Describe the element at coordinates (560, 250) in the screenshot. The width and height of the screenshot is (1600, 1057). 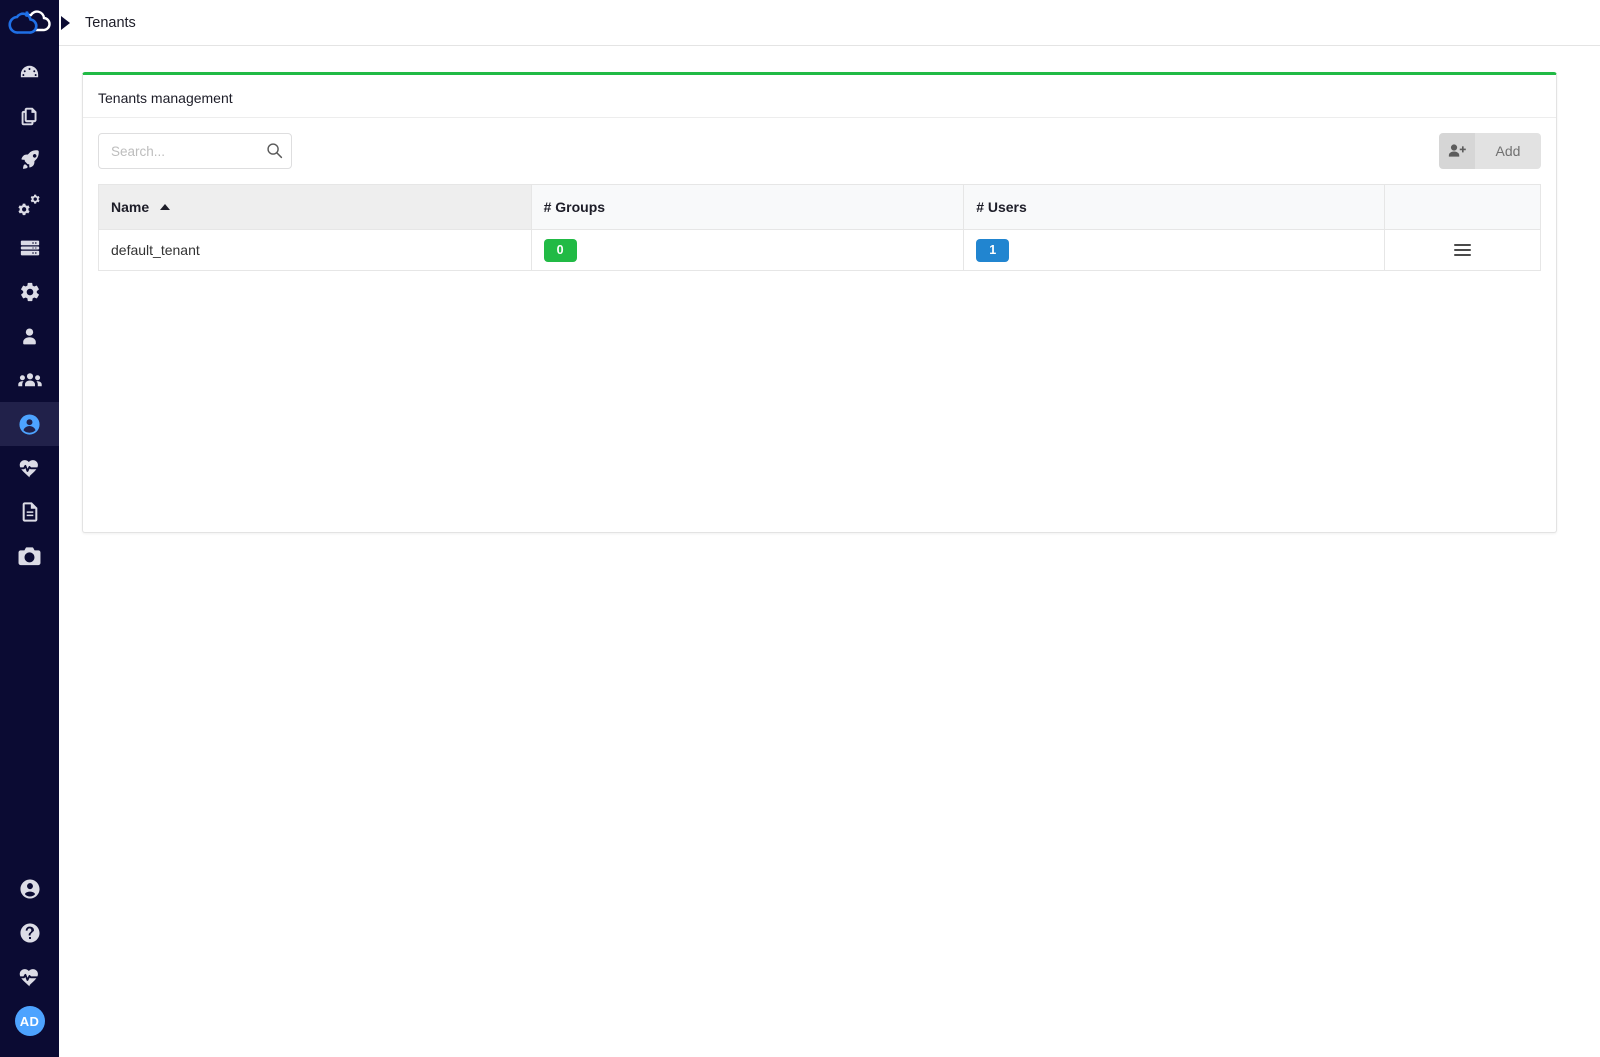
I see `groups-count-badge: 0` at that location.